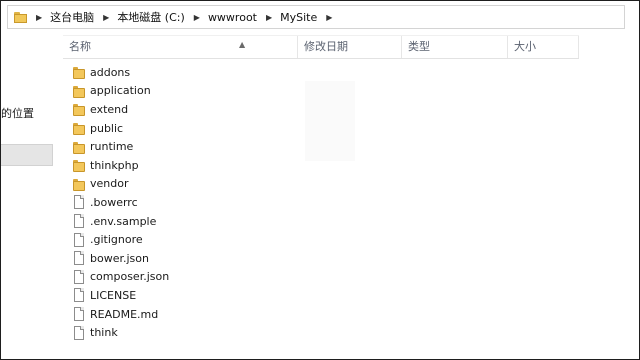 Image resolution: width=640 pixels, height=360 pixels. Describe the element at coordinates (107, 128) in the screenshot. I see `file-name: public` at that location.